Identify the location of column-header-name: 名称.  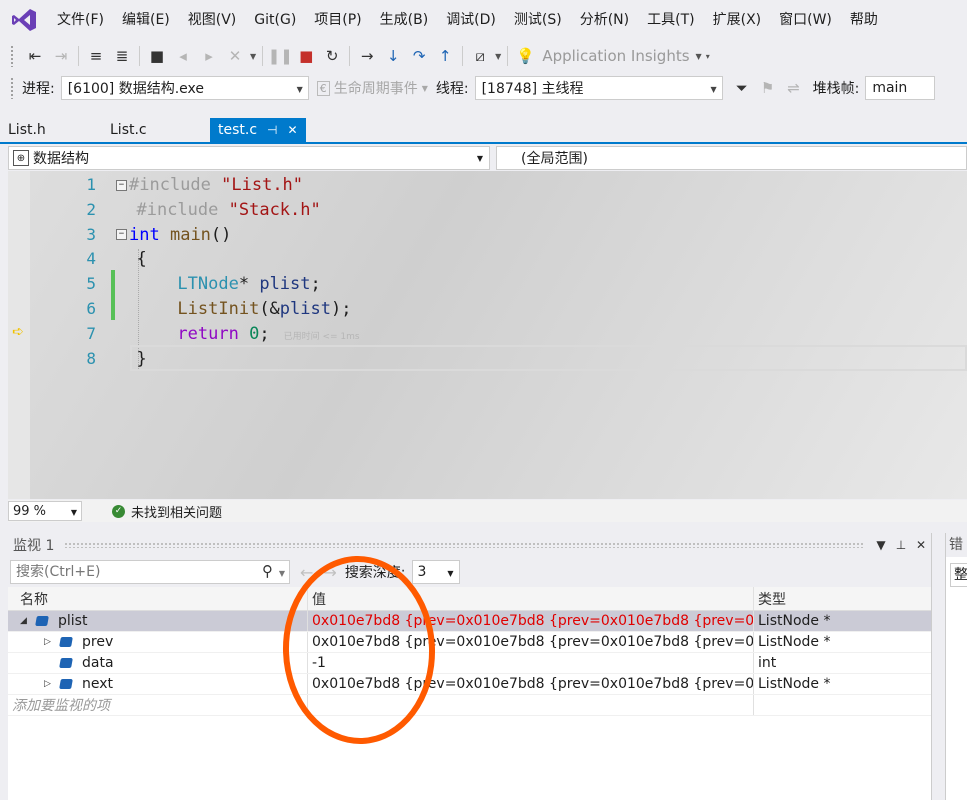
(158, 598).